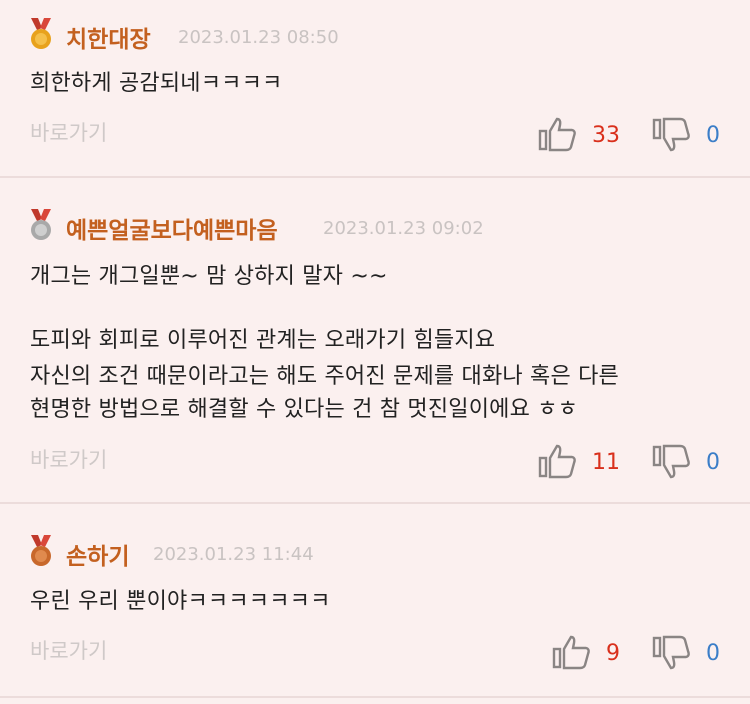  I want to click on comment-text: 우린 우리 뿐이야ㅋㅋㅋㅋㅋㅋㅋ, so click(180, 601).